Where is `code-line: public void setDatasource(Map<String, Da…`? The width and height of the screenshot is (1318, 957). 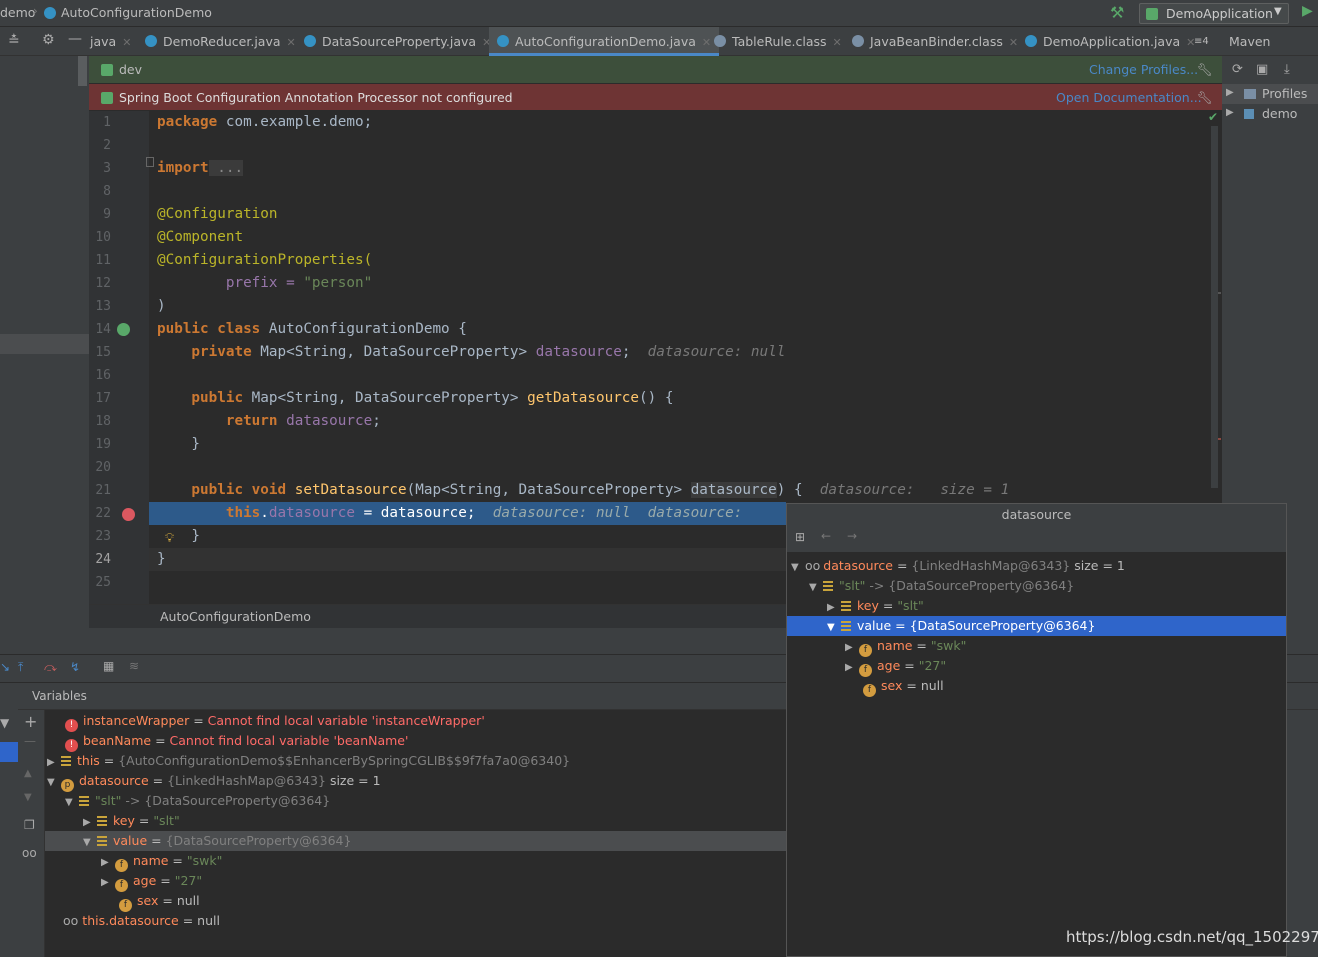
code-line: public void setDatasource(Map<String, Da… is located at coordinates (583, 490).